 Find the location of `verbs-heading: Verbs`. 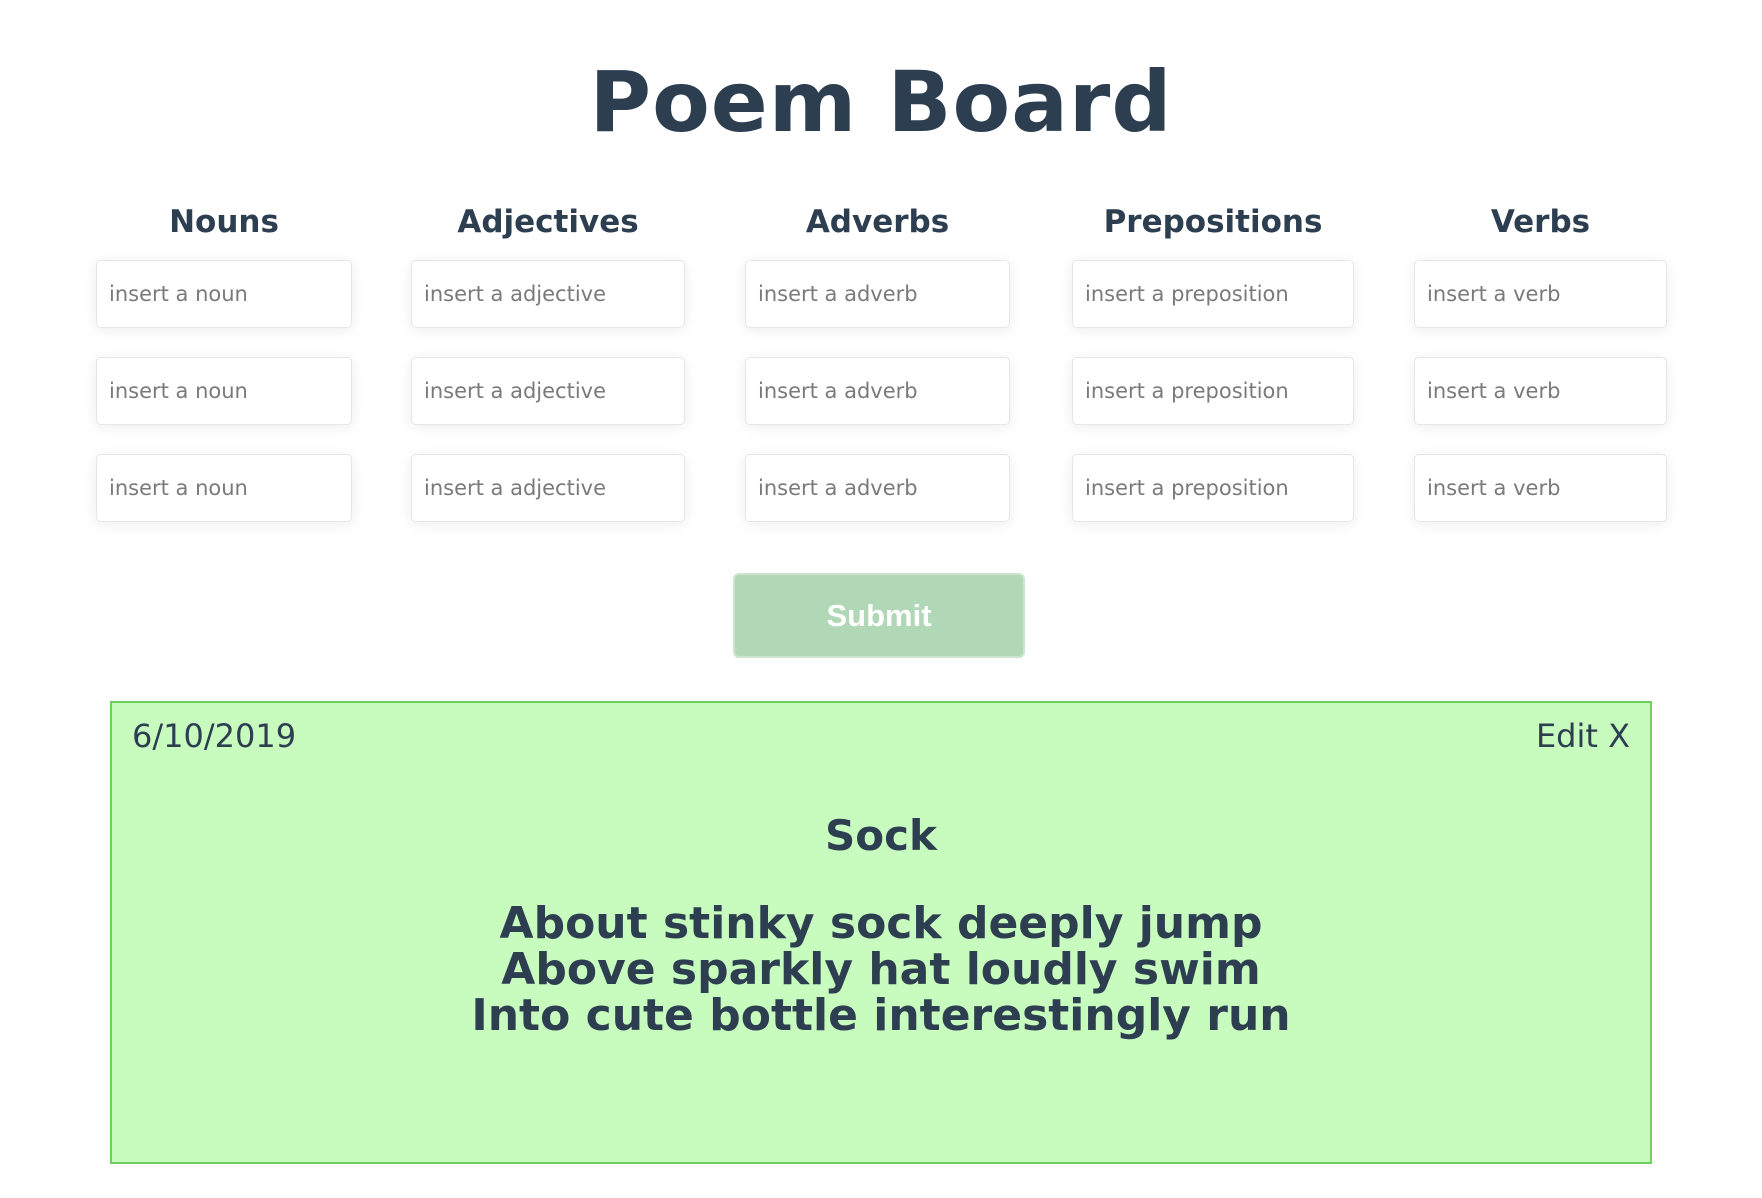

verbs-heading: Verbs is located at coordinates (1540, 222).